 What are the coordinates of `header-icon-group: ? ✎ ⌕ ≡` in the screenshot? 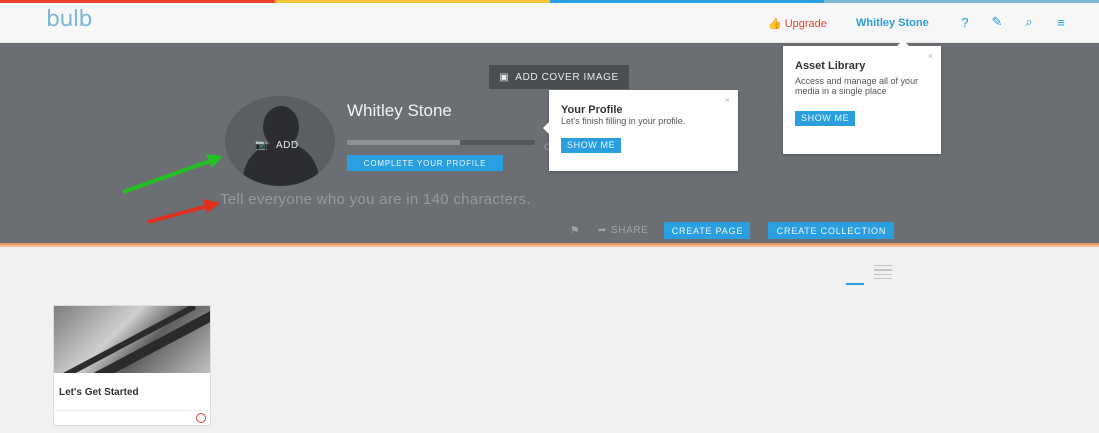 It's located at (1013, 22).